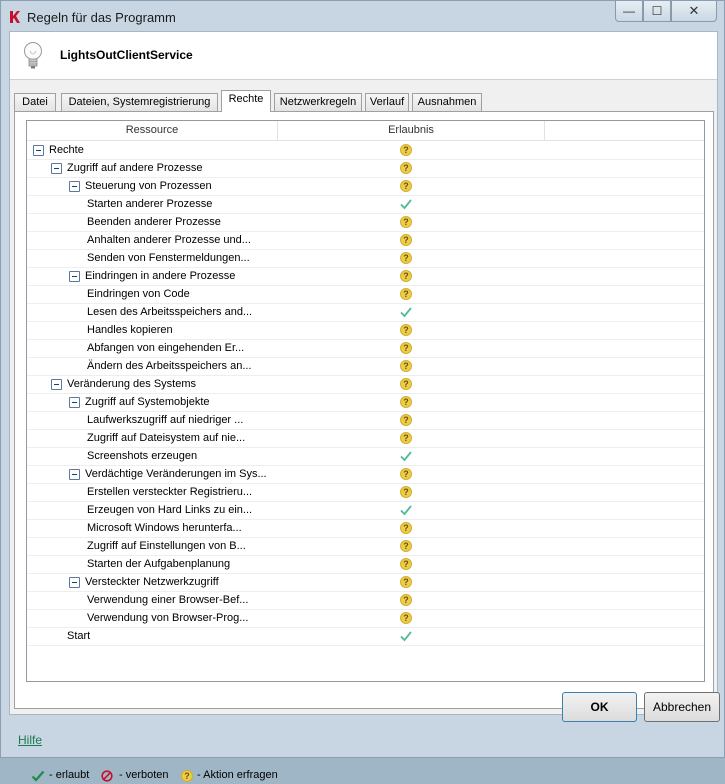 The height and width of the screenshot is (784, 725). Describe the element at coordinates (365, 205) in the screenshot. I see `tree-row: Starten anderer Prozesse` at that location.